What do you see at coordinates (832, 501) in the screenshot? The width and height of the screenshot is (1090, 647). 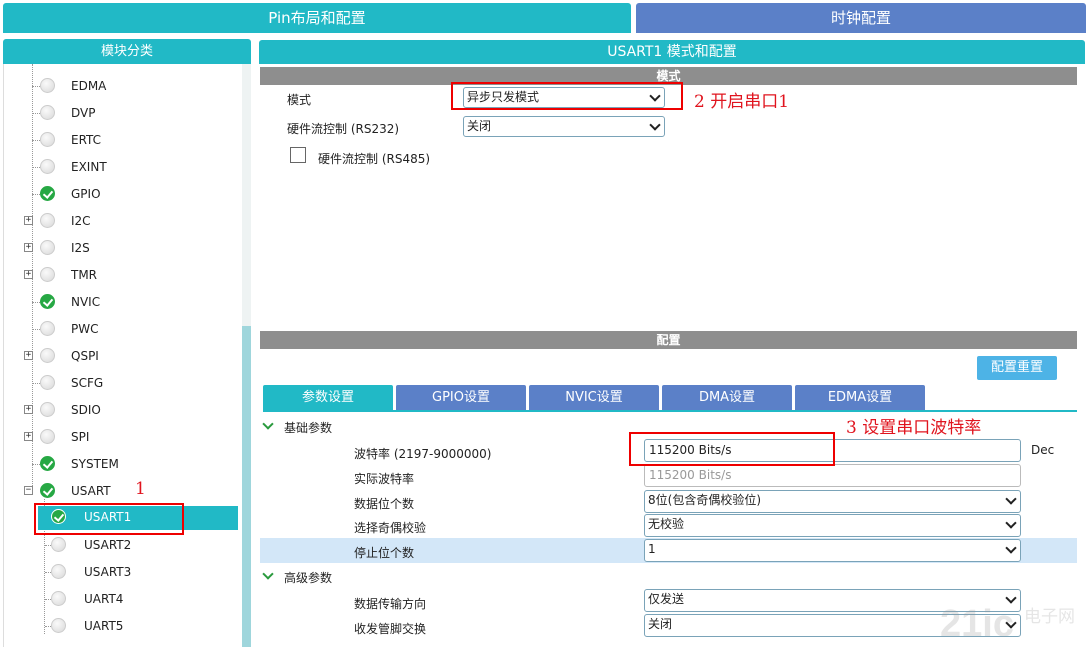 I see `databits-select: 8位(包含奇偶校验位)` at bounding box center [832, 501].